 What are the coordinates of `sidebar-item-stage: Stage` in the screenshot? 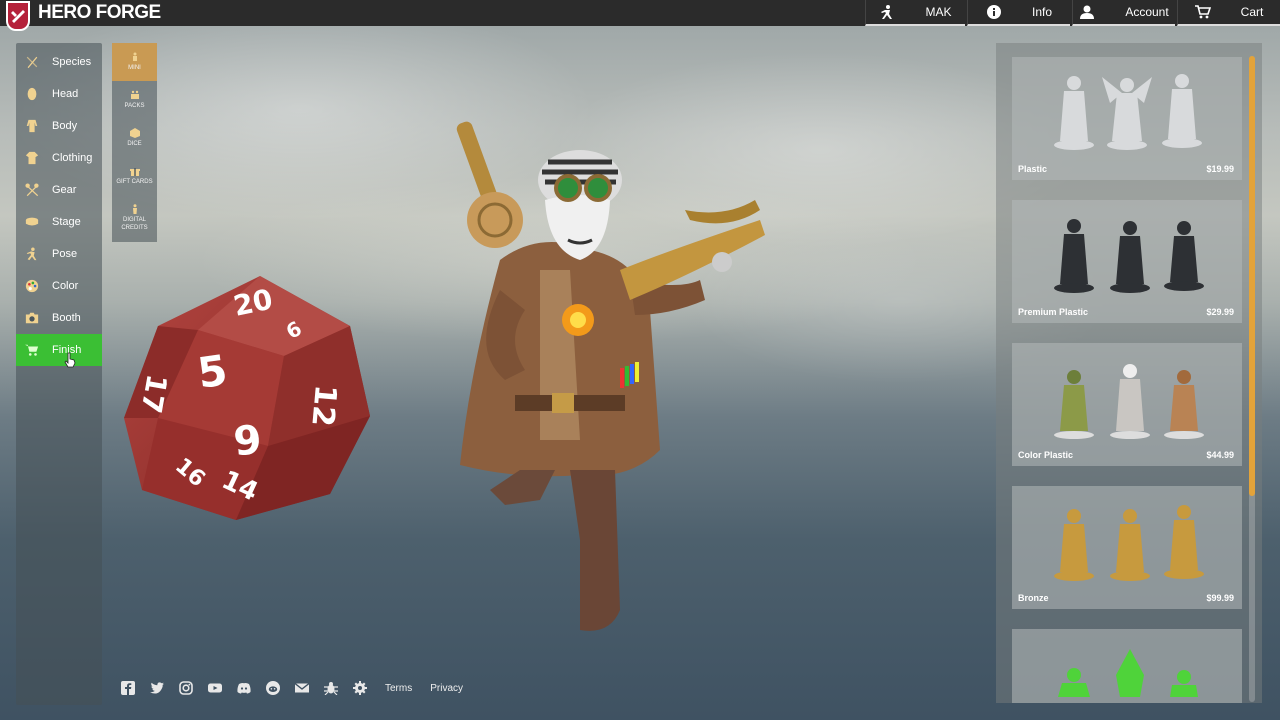 It's located at (59, 222).